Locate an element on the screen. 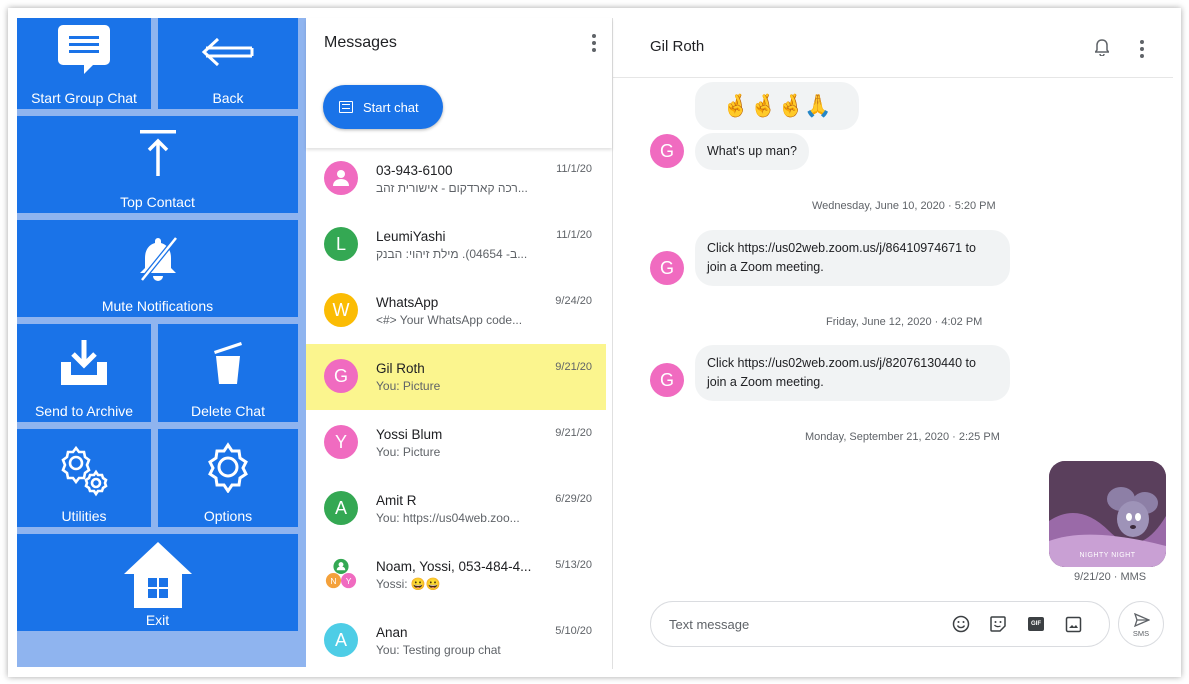 This screenshot has height=684, width=1189. conversation-name: WhatsApp is located at coordinates (407, 302).